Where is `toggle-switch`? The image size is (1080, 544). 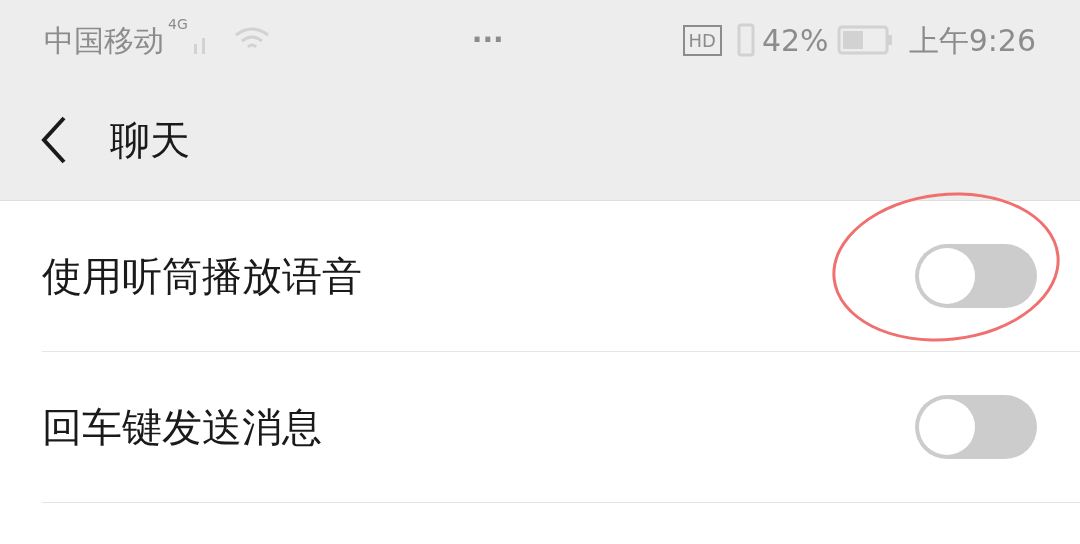
toggle-switch is located at coordinates (976, 276).